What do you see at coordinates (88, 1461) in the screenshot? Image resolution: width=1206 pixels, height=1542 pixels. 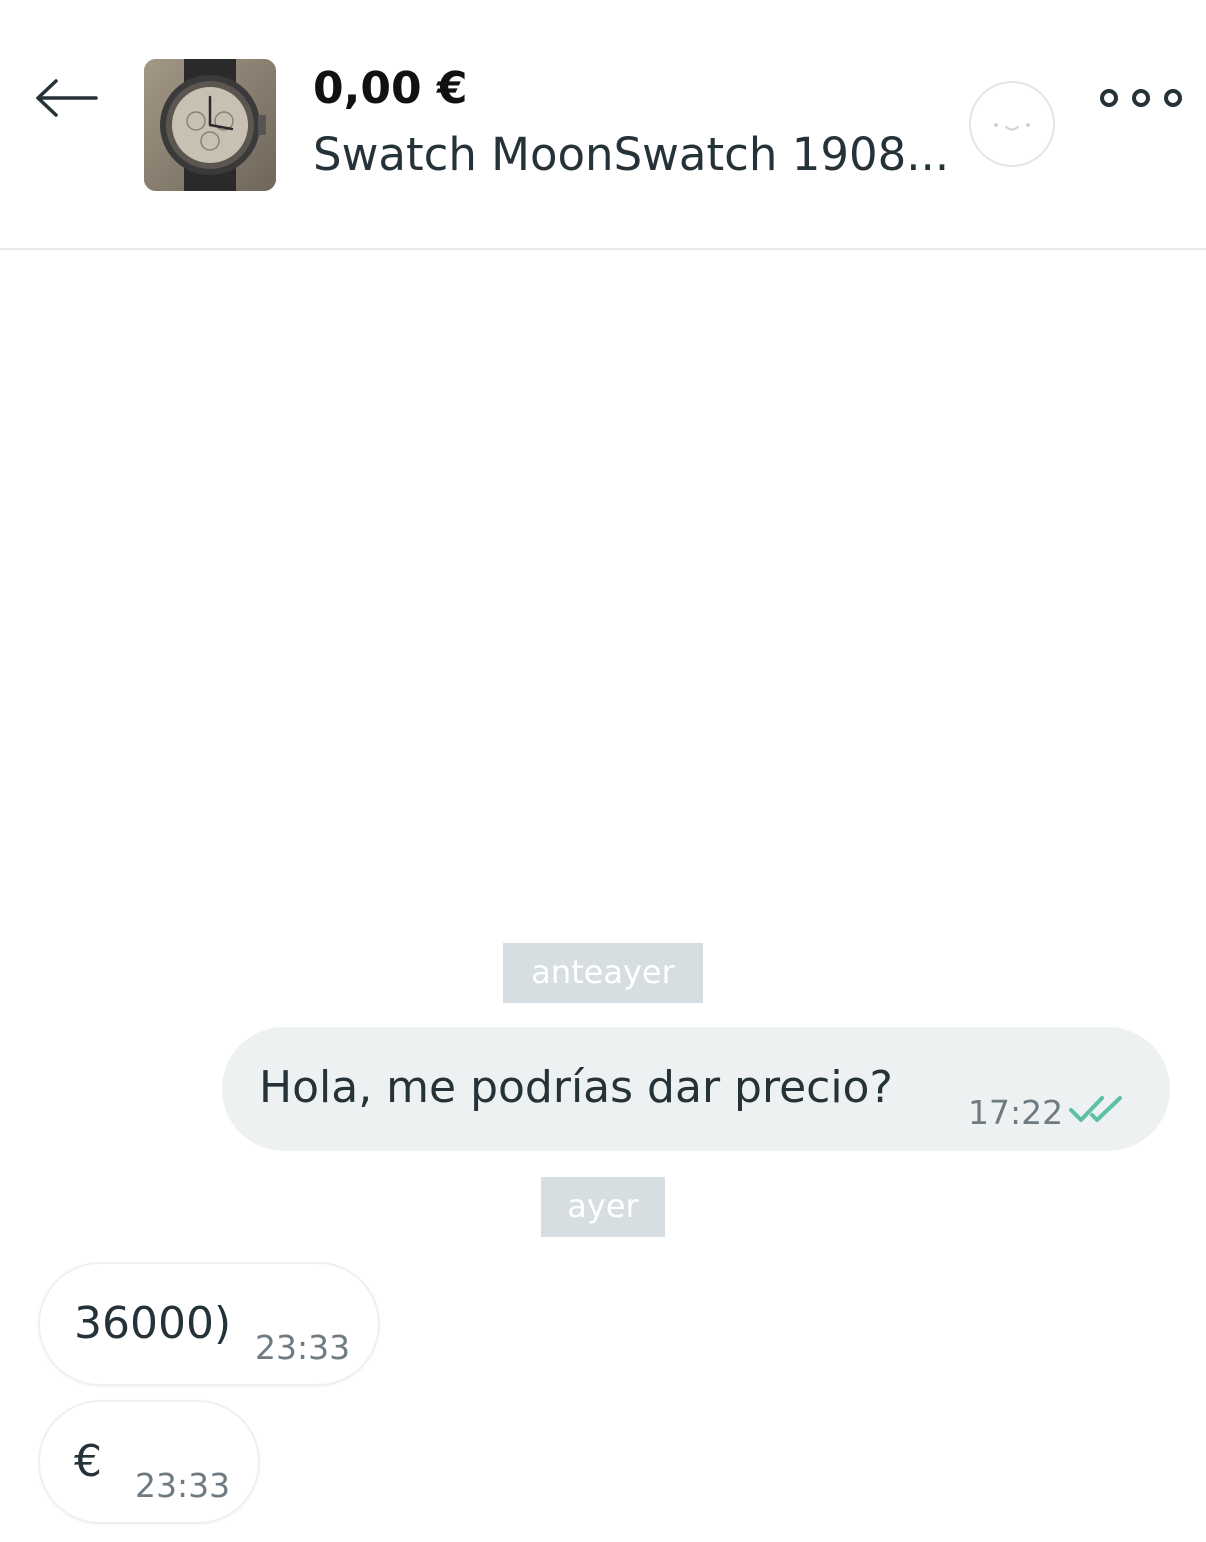 I see `message-text: €` at bounding box center [88, 1461].